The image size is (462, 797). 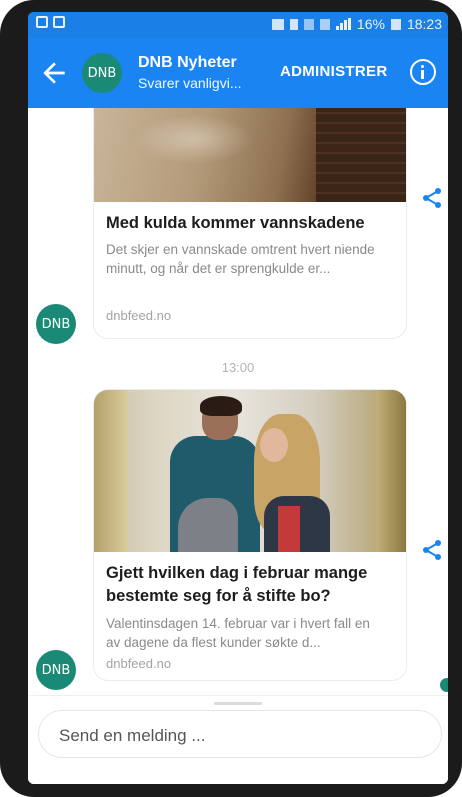 I want to click on message-composer, so click(x=240, y=734).